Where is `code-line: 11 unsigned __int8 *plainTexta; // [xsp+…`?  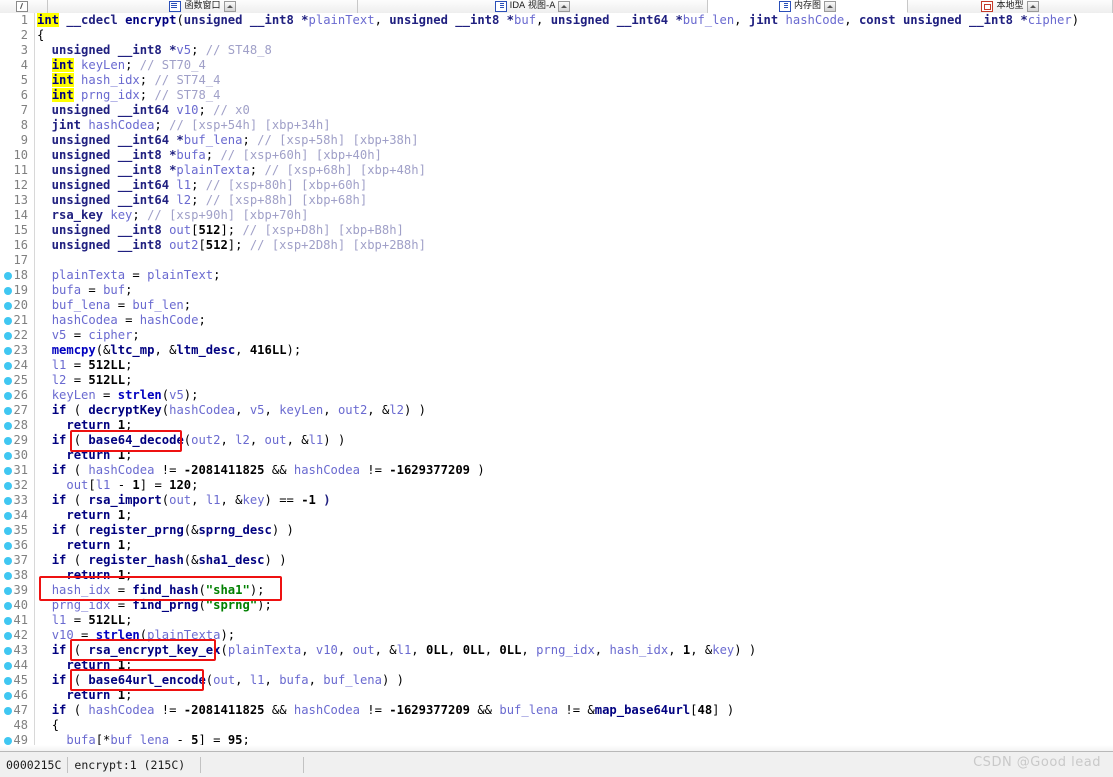
code-line: 11 unsigned __int8 *plainTexta; // [xsp+… is located at coordinates (556, 170).